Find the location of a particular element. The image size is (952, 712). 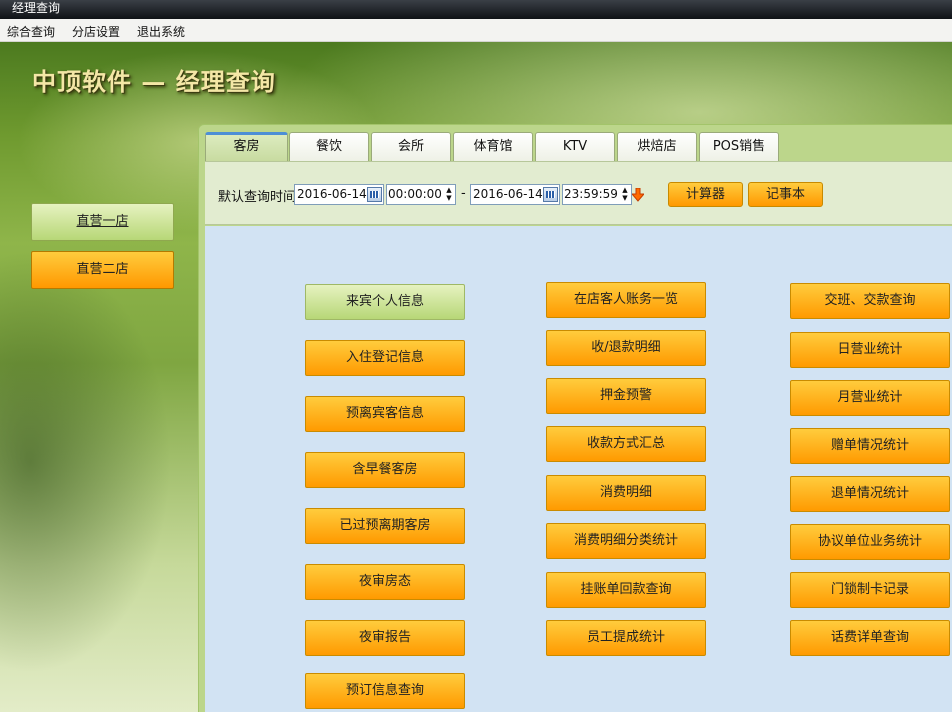

refund-details-button: 收/退款明细 is located at coordinates (626, 348).